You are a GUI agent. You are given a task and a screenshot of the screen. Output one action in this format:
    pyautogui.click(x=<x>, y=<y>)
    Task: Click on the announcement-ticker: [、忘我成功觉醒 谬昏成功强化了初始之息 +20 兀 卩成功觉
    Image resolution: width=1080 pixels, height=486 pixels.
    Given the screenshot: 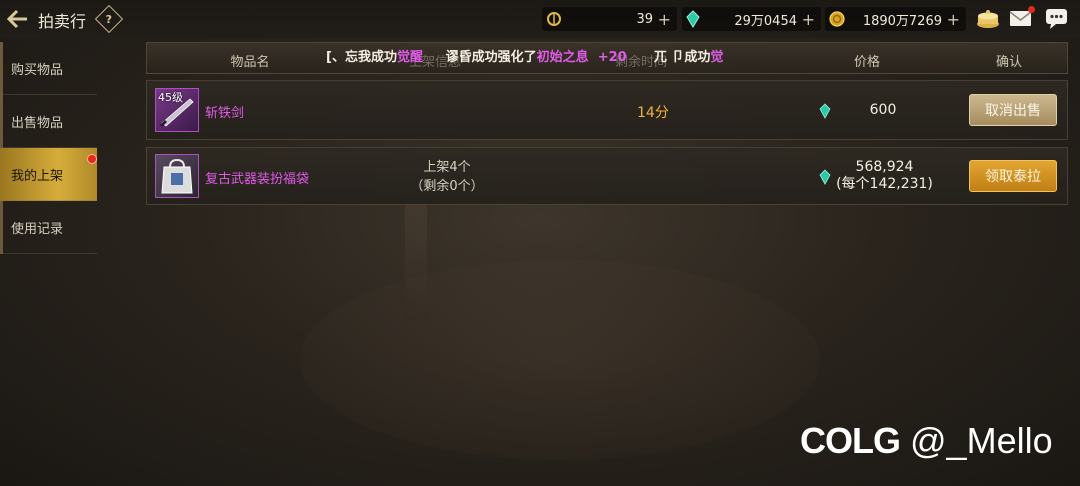 What is the action you would take?
    pyautogui.click(x=524, y=55)
    